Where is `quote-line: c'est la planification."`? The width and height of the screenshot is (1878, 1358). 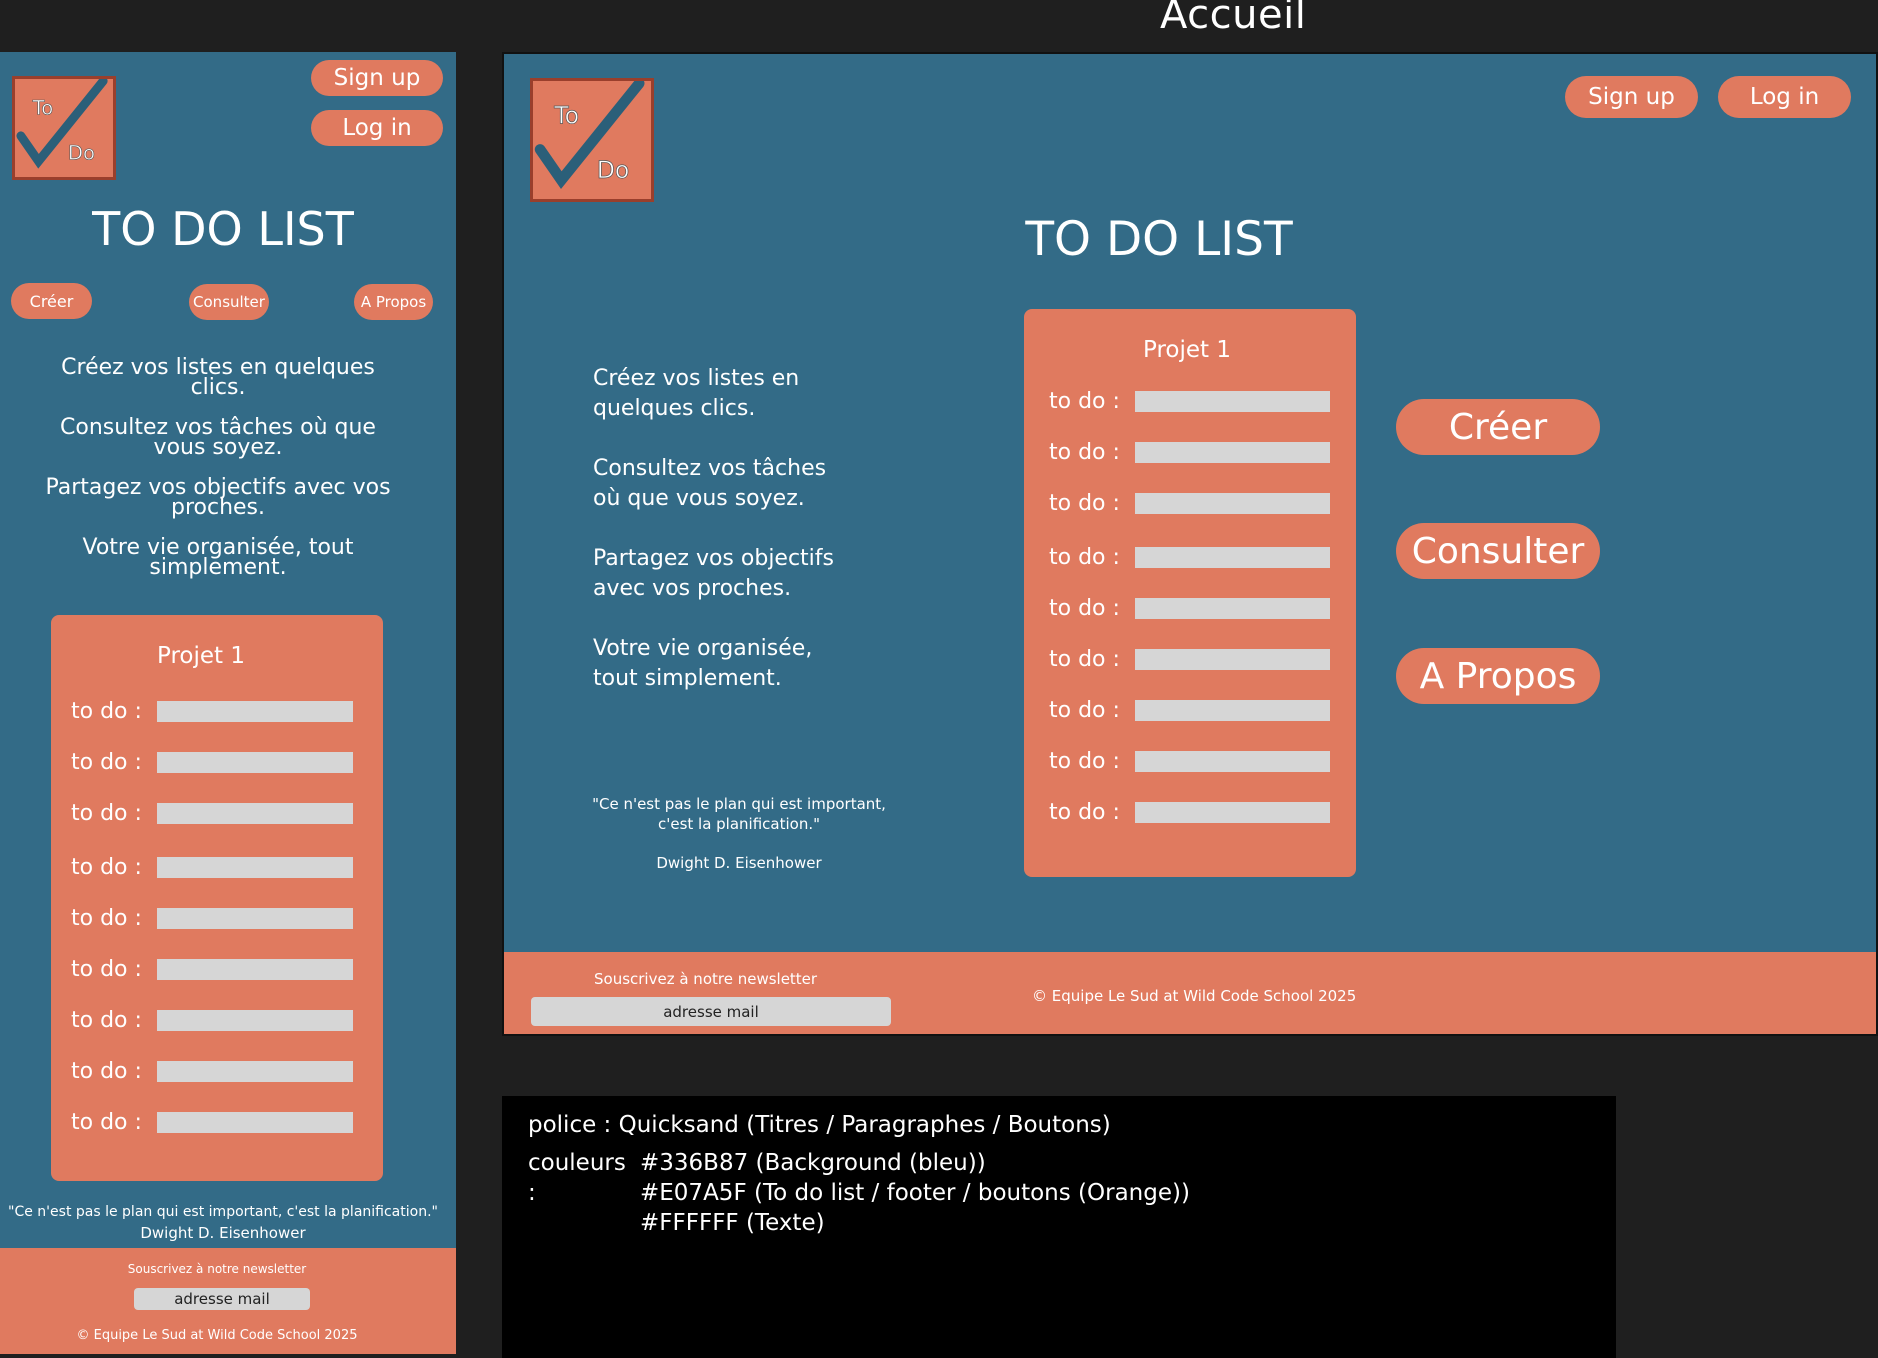
quote-line: c'est la planification." is located at coordinates (739, 824).